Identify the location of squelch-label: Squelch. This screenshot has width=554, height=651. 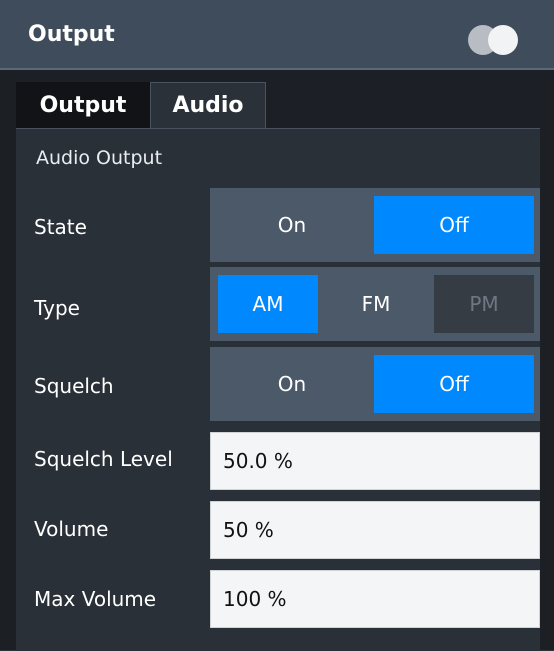
(74, 386).